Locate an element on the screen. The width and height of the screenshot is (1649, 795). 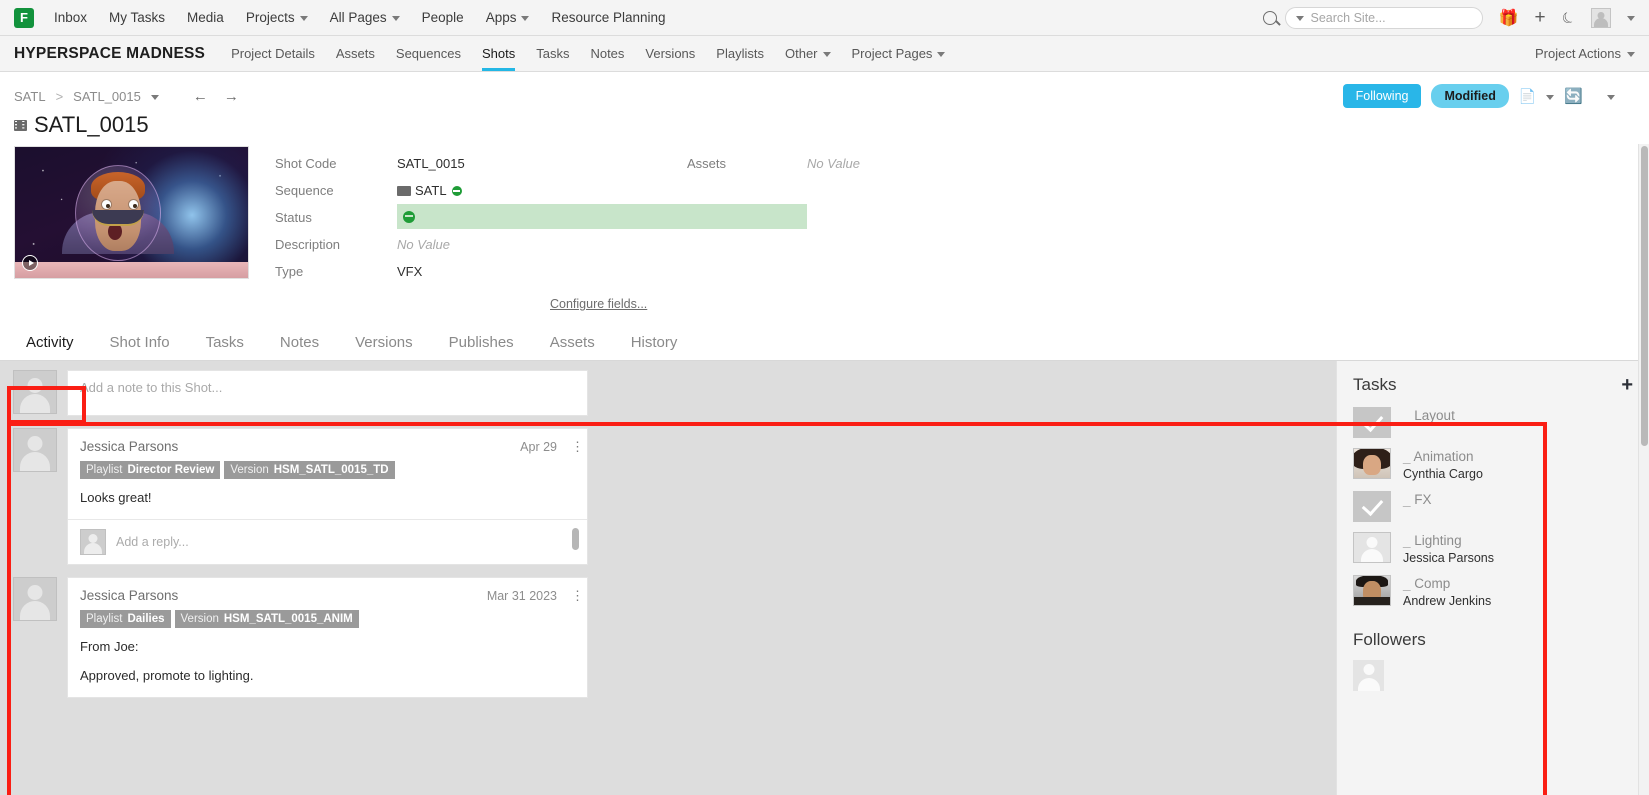
forward-arrow-icon: → is located at coordinates (231, 96).